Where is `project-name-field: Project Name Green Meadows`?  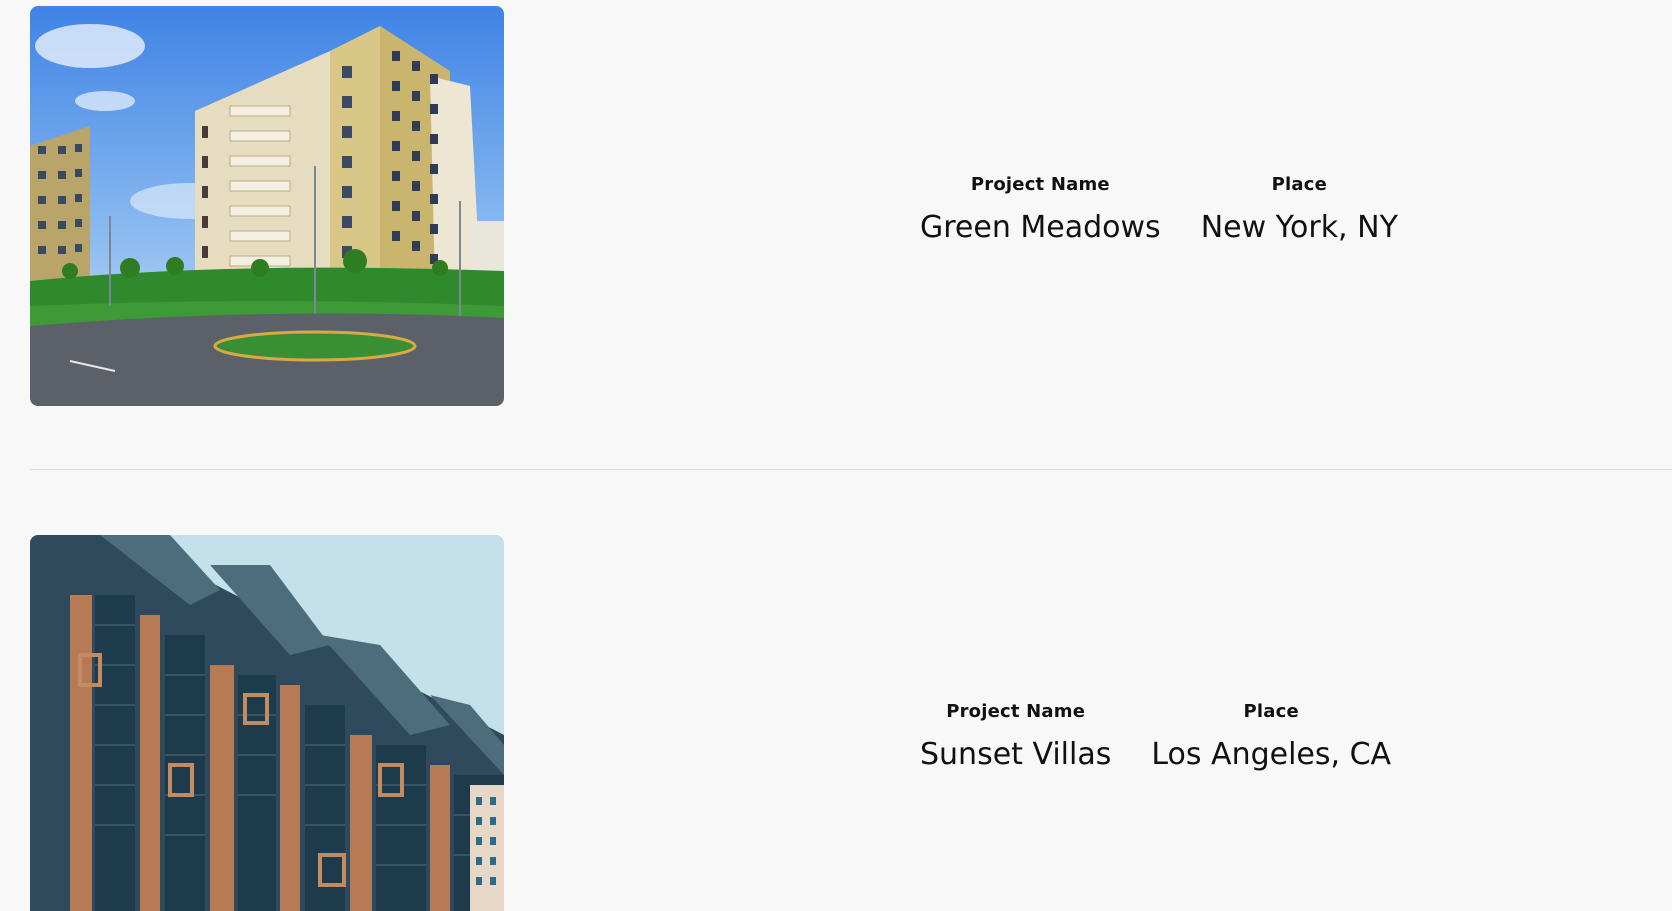
project-name-field: Project Name Green Meadows is located at coordinates (1040, 210).